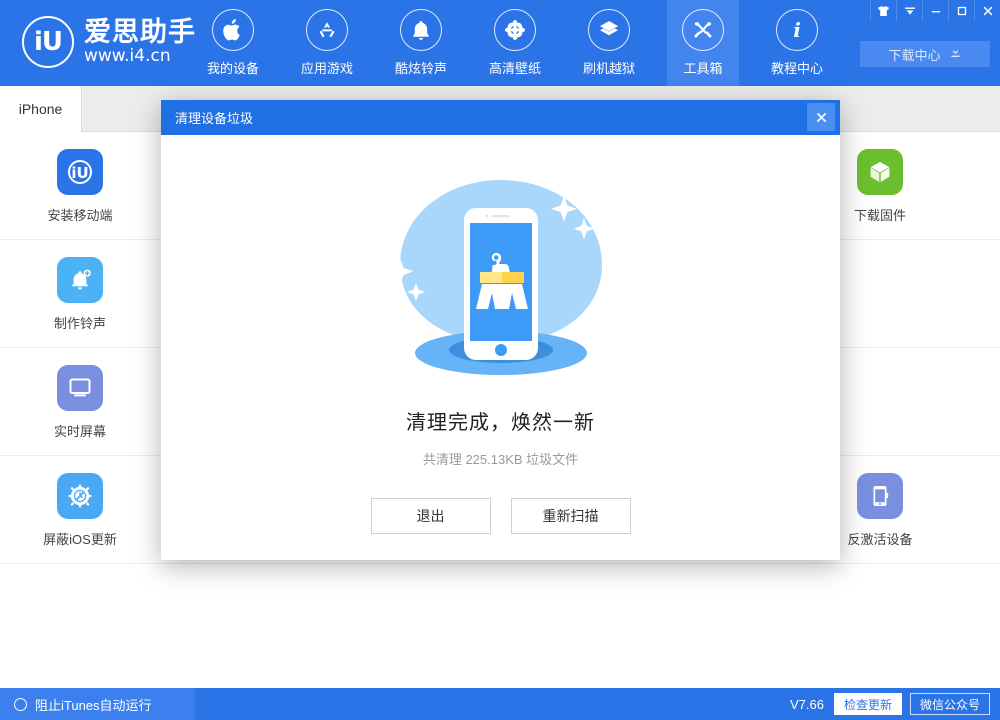 This screenshot has width=1000, height=720. I want to click on nav-label: 我的设备, so click(232, 68).